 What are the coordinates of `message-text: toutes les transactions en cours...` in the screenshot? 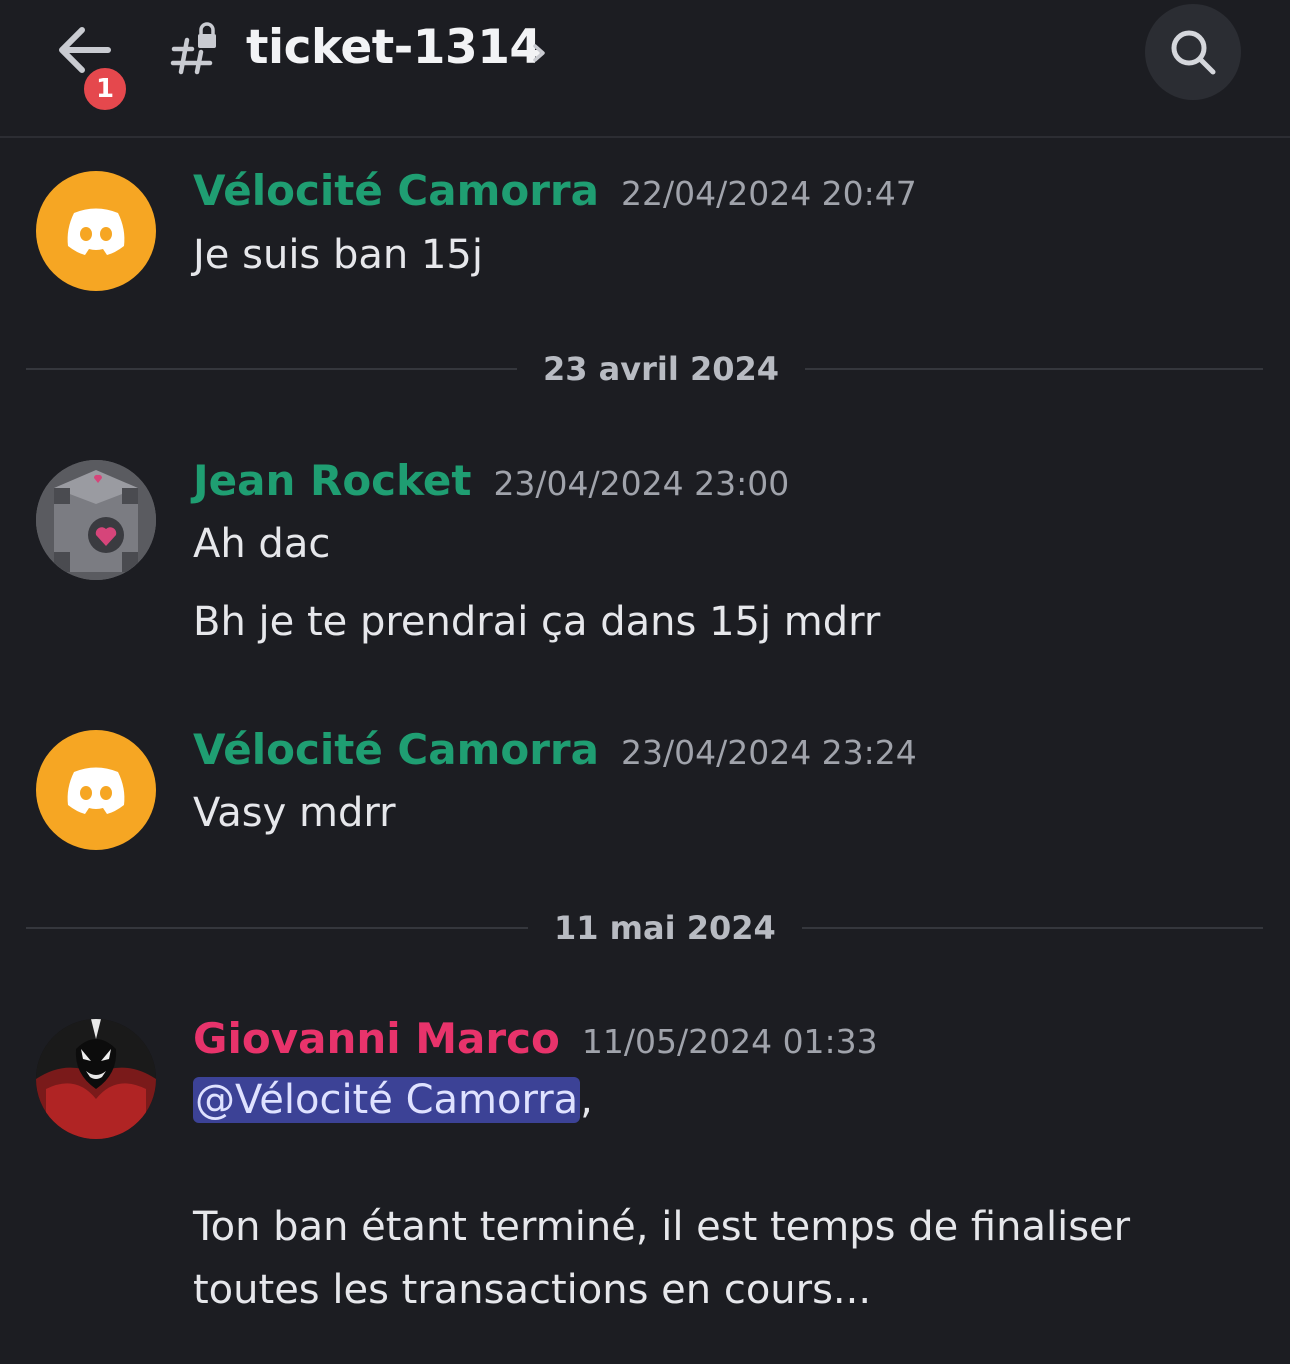 It's located at (532, 1290).